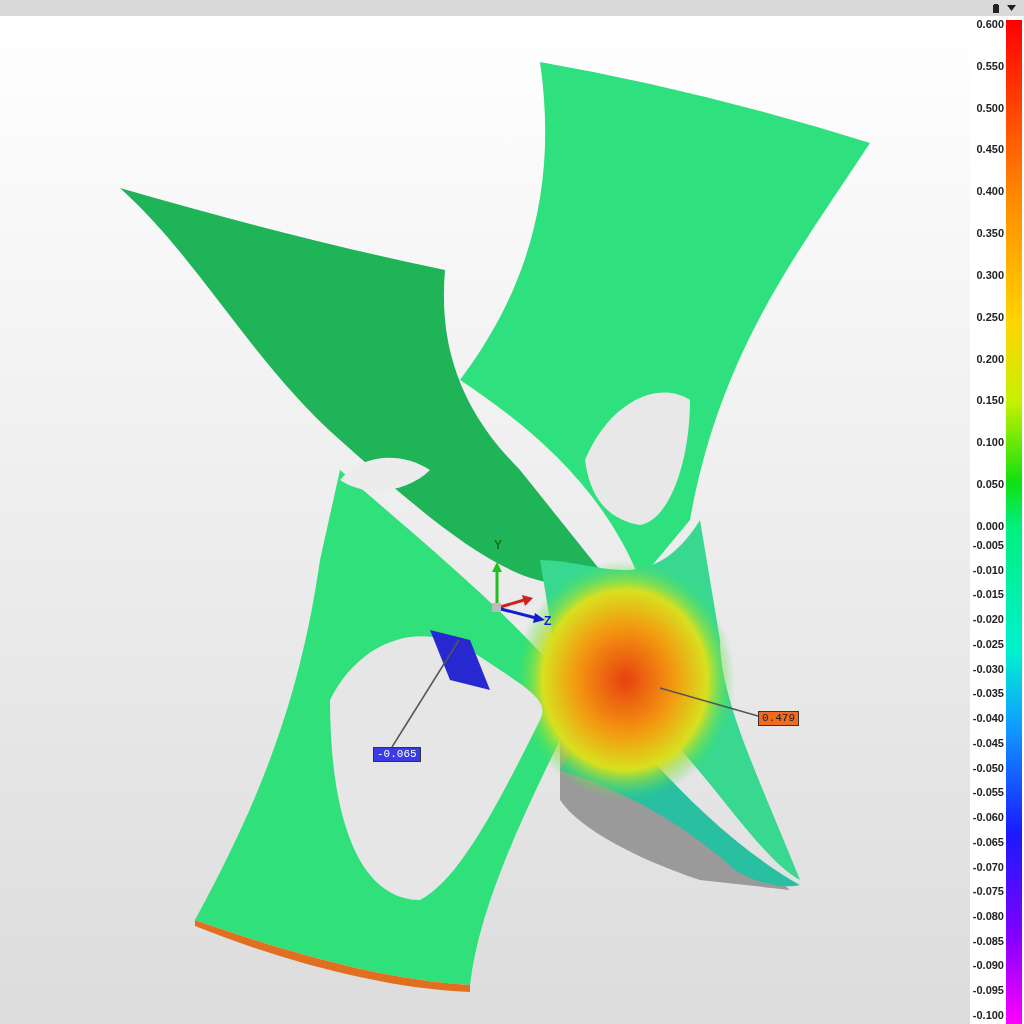 This screenshot has height=1024, width=1024. I want to click on deviation-label: 0.479, so click(778, 718).